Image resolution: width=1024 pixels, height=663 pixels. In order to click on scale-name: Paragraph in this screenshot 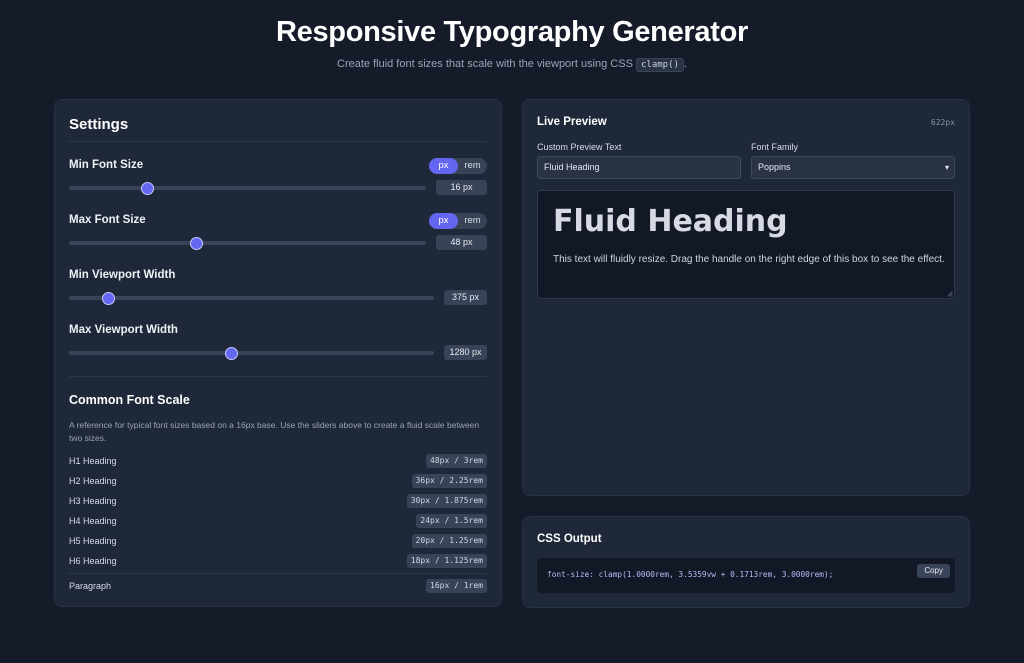, I will do `click(90, 586)`.